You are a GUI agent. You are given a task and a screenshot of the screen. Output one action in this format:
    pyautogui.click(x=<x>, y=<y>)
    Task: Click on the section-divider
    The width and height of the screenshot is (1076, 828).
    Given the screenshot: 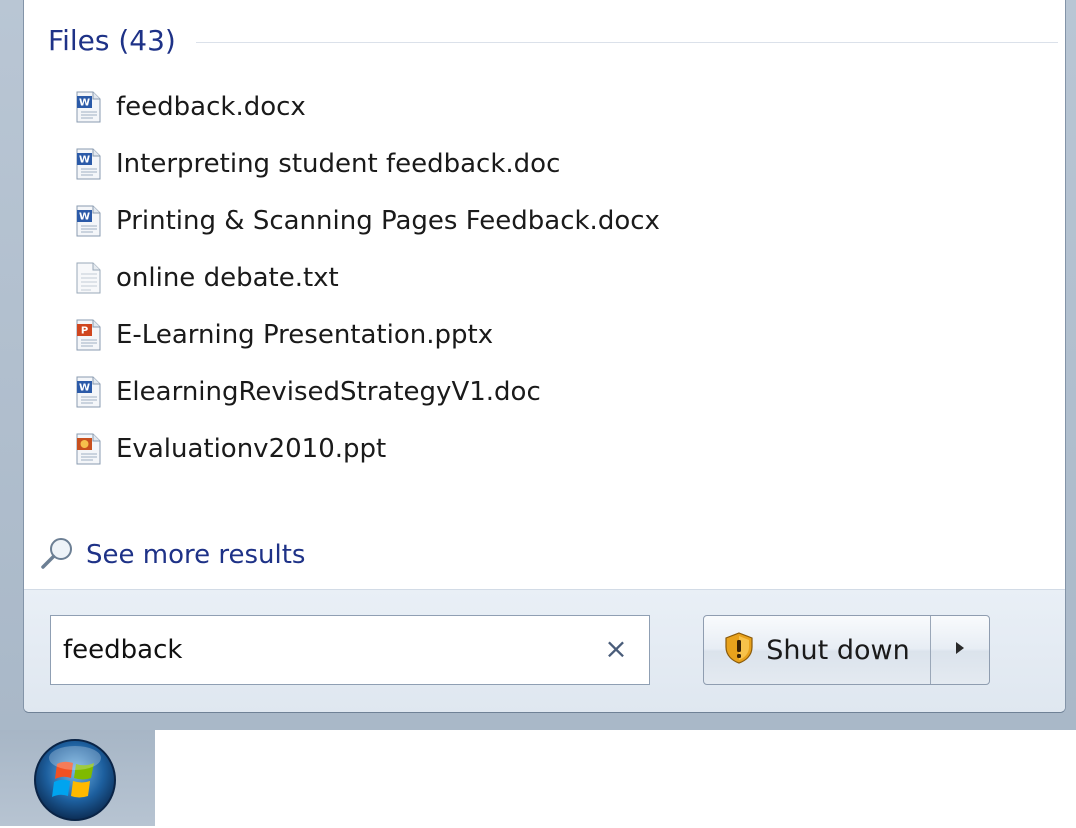 What is the action you would take?
    pyautogui.click(x=626, y=42)
    